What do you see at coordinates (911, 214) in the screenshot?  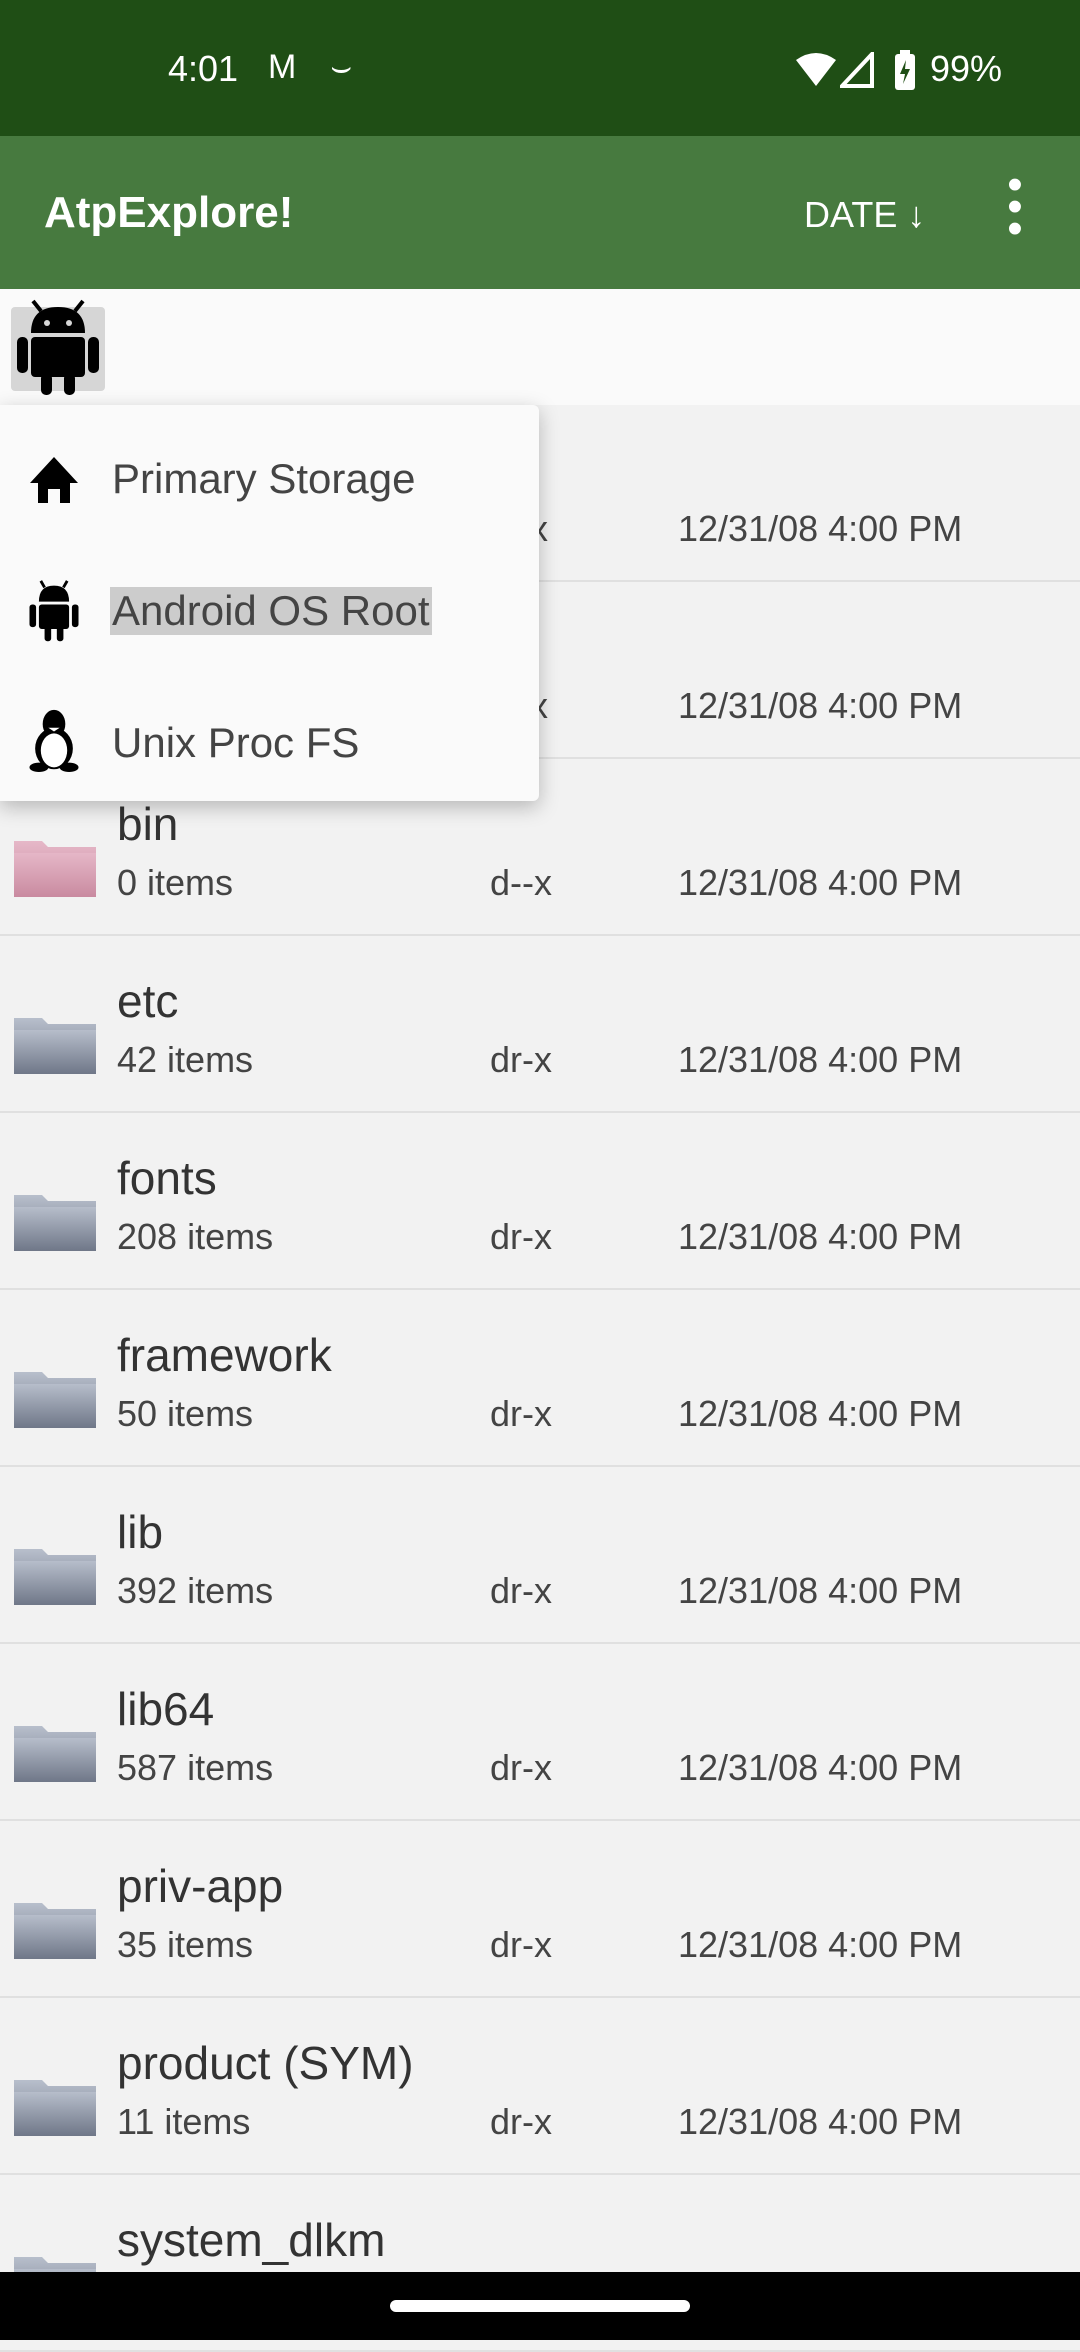 I see `arrow-down-icon: ↓` at bounding box center [911, 214].